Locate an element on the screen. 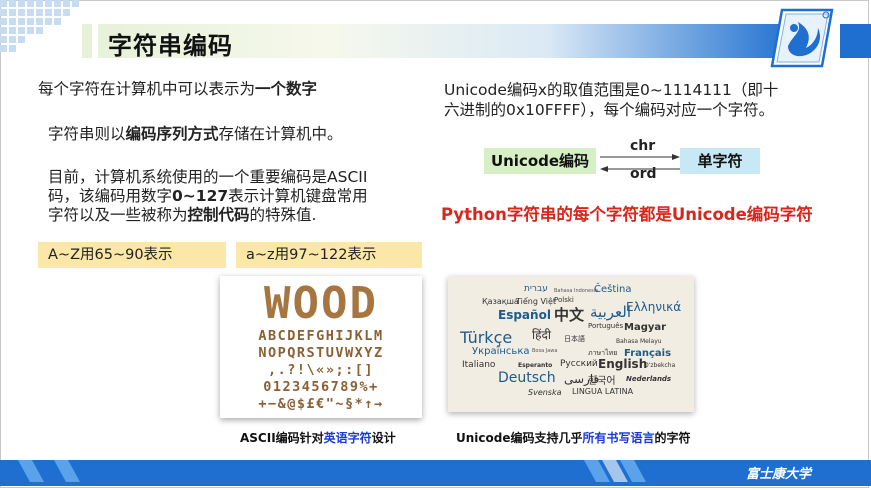  lang-word: English is located at coordinates (623, 364).